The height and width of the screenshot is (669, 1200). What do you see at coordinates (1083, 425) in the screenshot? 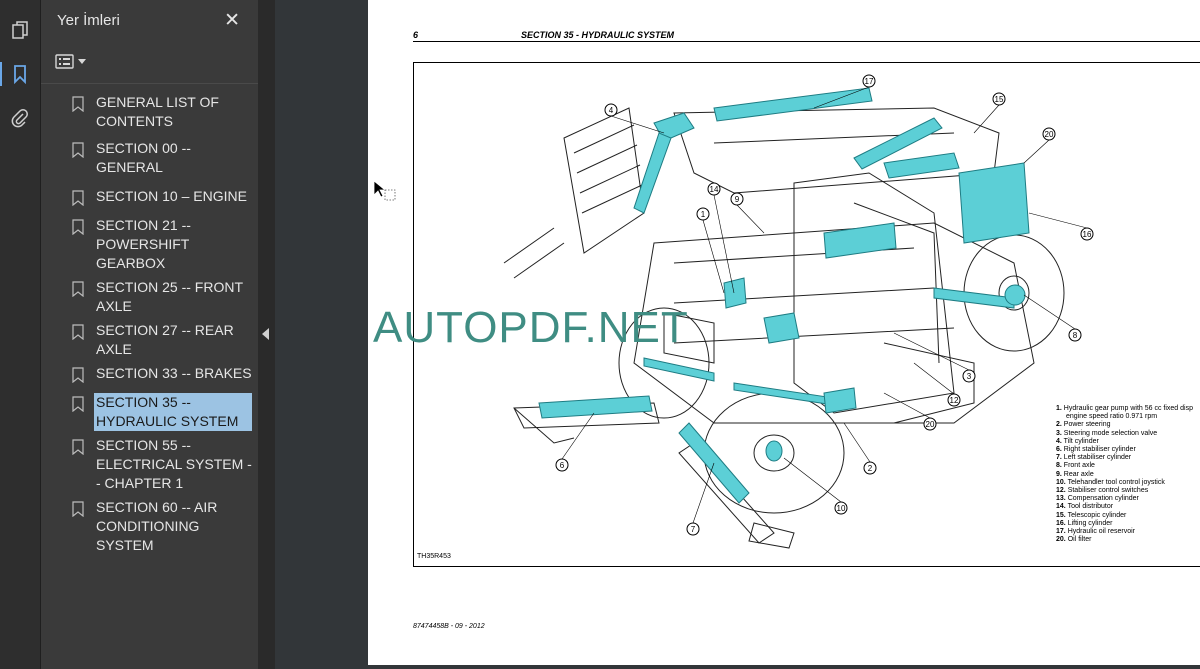
I see `legend-row: 2. Power steering` at bounding box center [1083, 425].